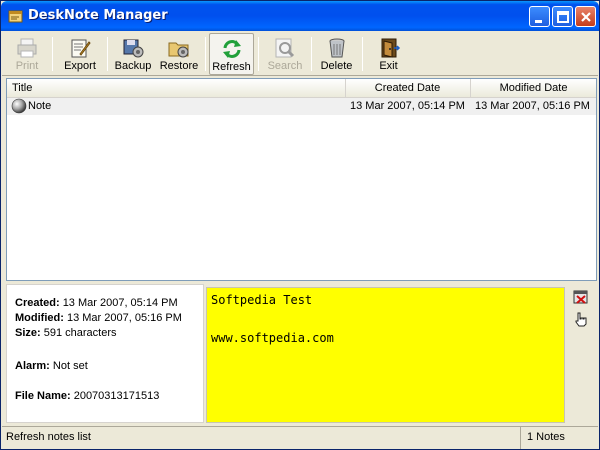 Image resolution: width=600 pixels, height=450 pixels. I want to click on close-icon, so click(586, 17).